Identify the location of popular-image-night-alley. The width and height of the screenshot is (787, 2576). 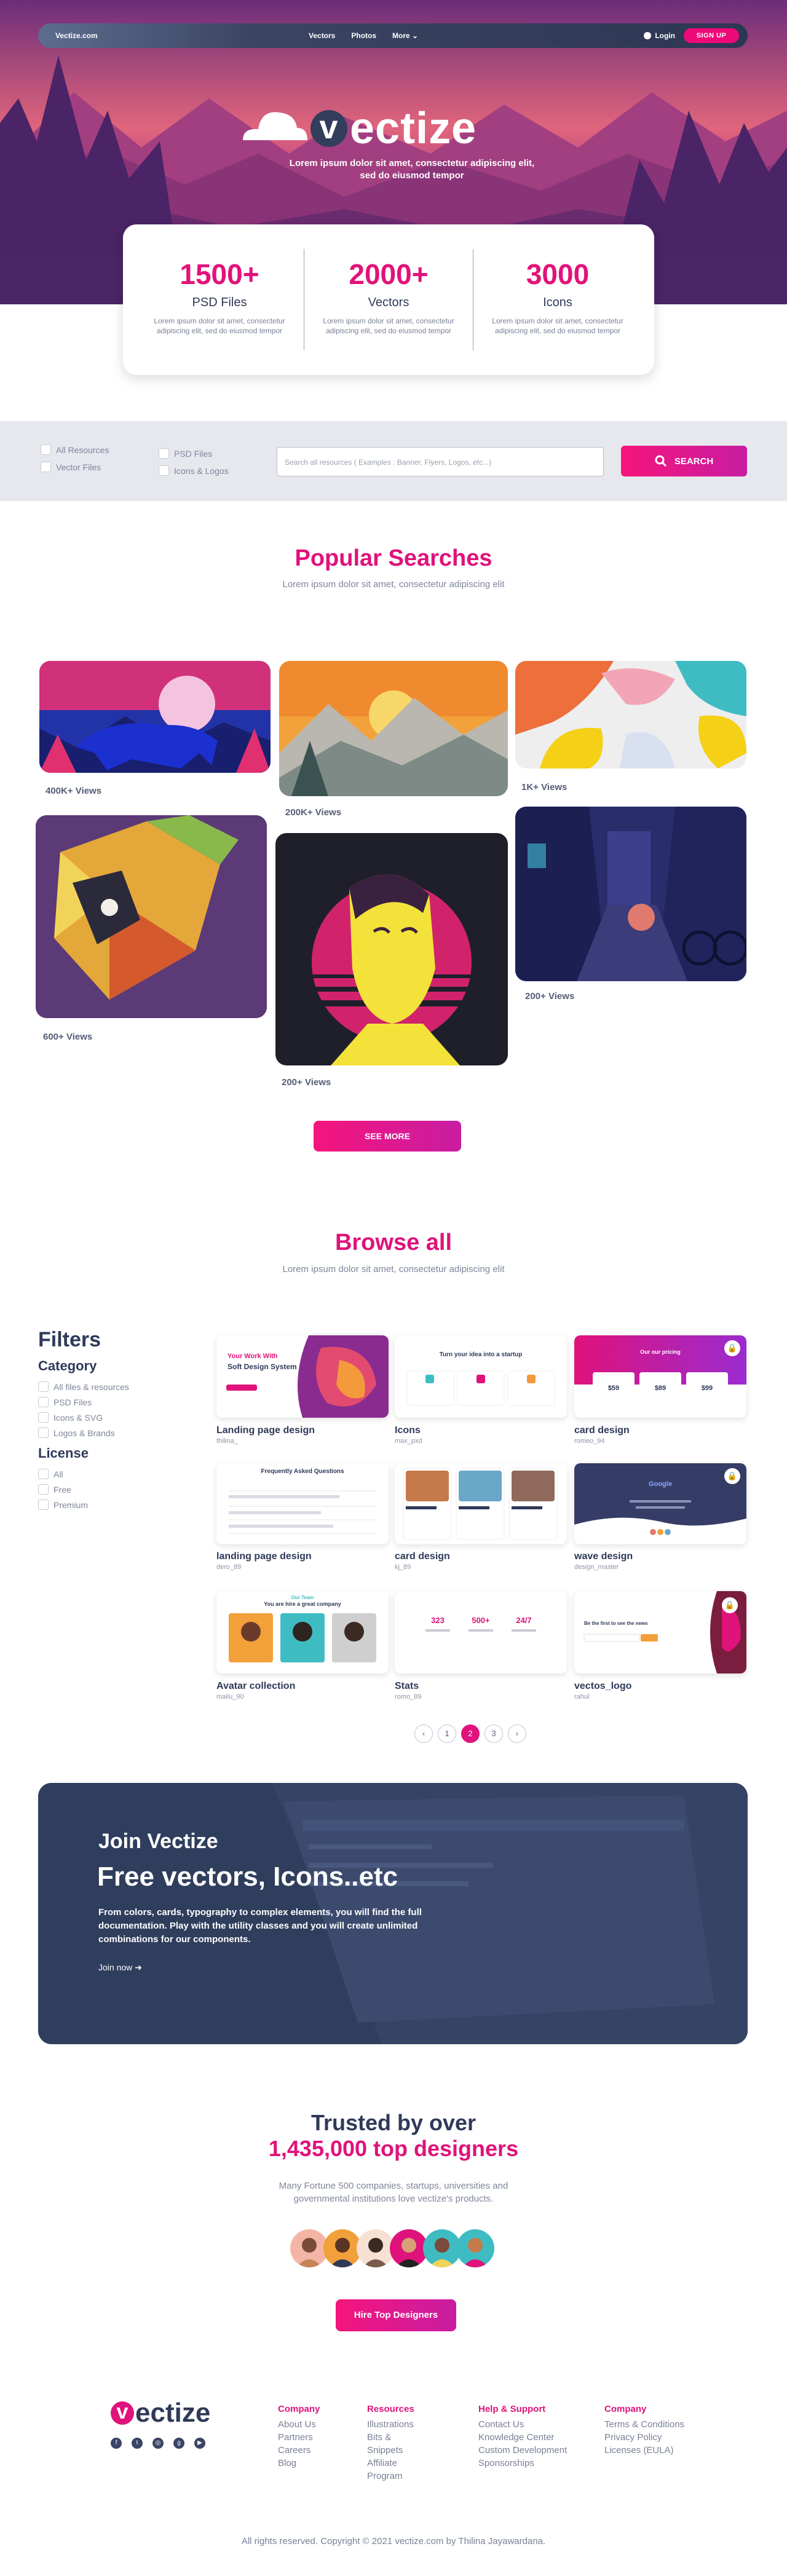
(630, 894).